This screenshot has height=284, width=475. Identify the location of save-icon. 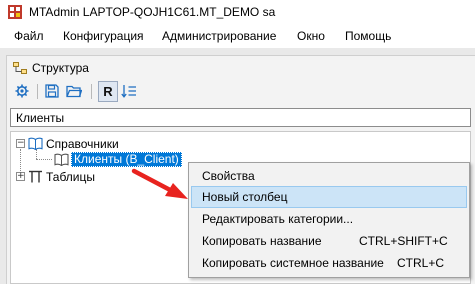
(52, 91).